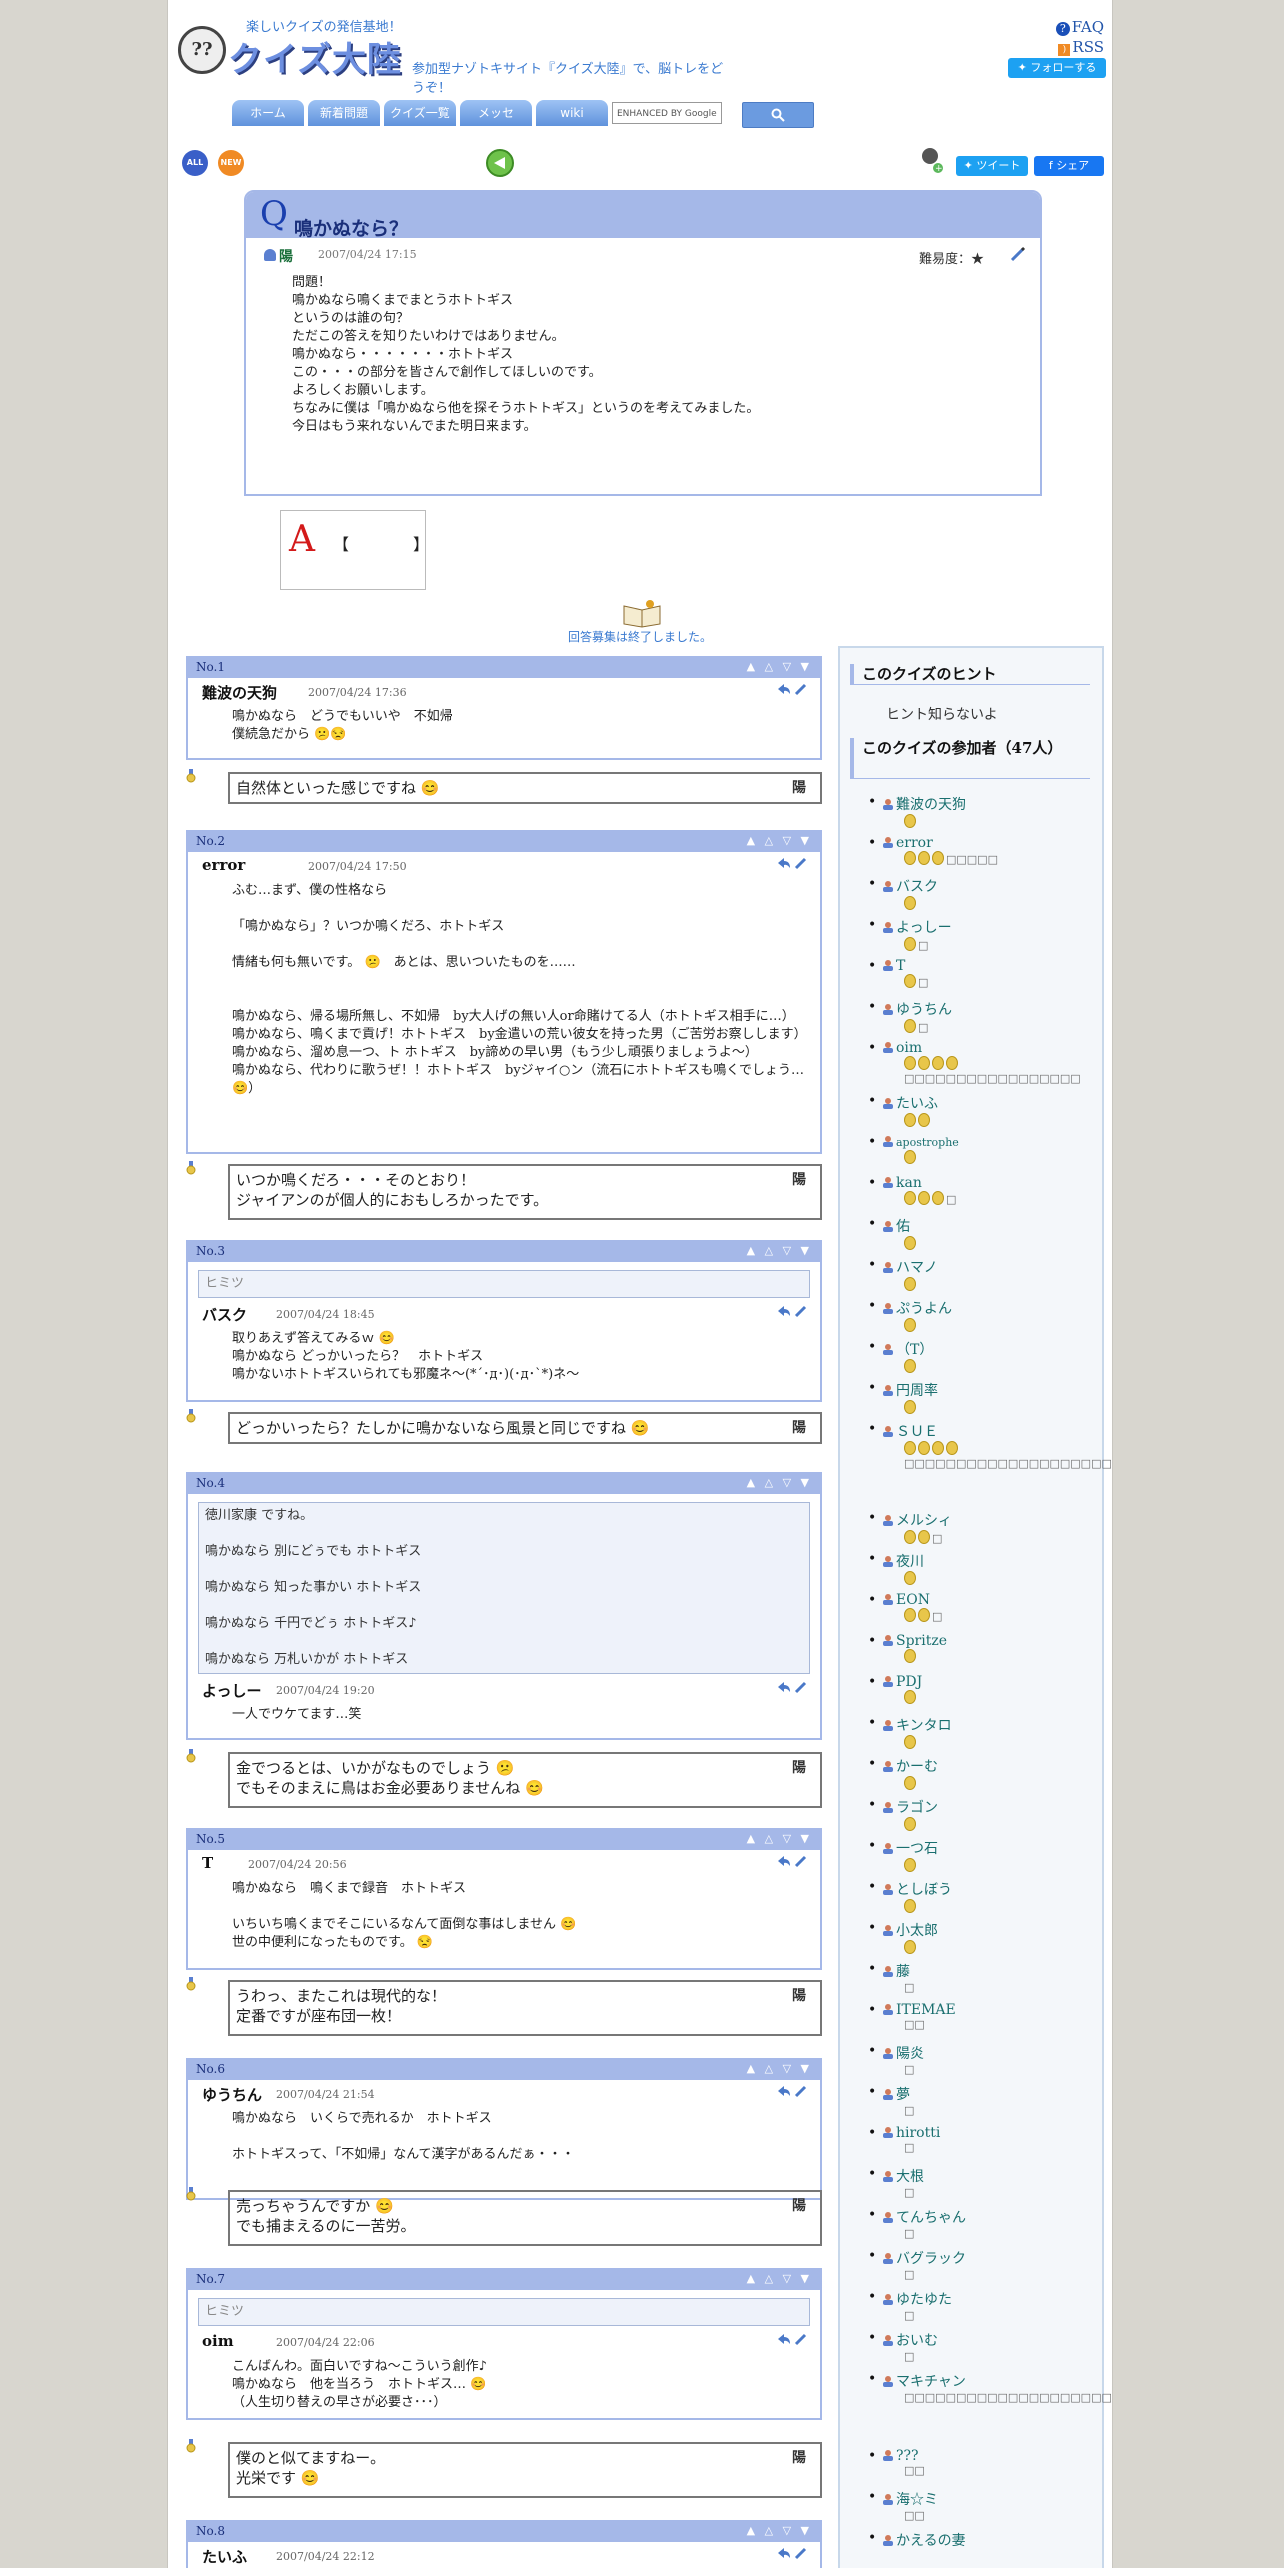 The height and width of the screenshot is (2568, 1284). What do you see at coordinates (926, 2010) in the screenshot?
I see `participant-name: ITEMAE` at bounding box center [926, 2010].